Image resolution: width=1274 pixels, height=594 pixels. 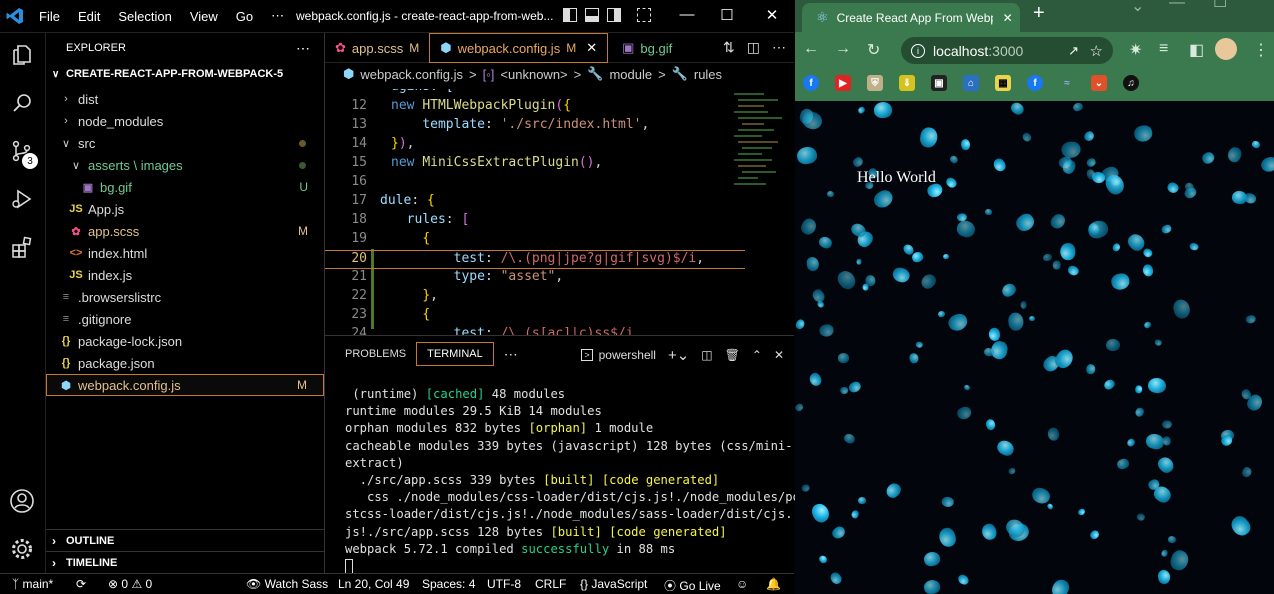 I want to click on youtube-bookmark-icon: ▶, so click(x=843, y=83).